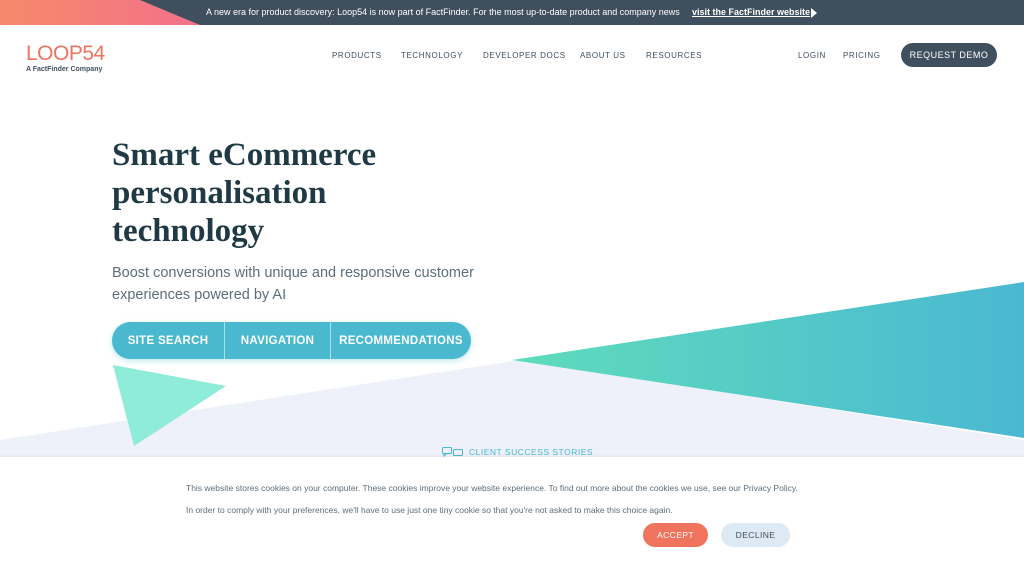 The image size is (1024, 576). I want to click on nav-item-resources: RESOURCES, so click(674, 55).